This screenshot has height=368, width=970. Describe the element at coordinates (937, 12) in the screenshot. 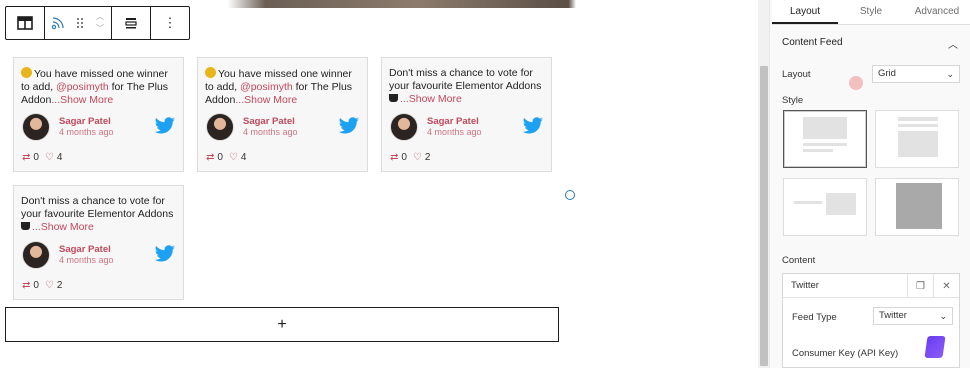

I see `tab-advanced: Advanced` at that location.